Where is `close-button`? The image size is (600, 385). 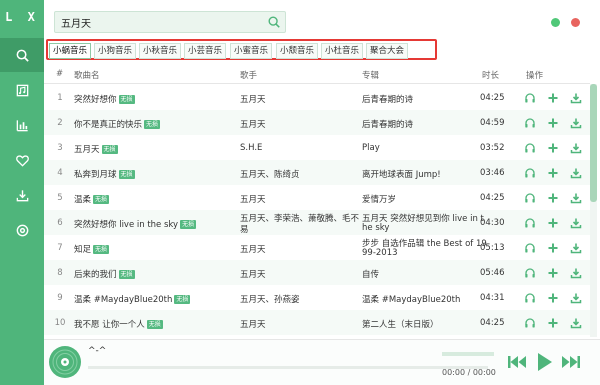
close-button is located at coordinates (575, 22).